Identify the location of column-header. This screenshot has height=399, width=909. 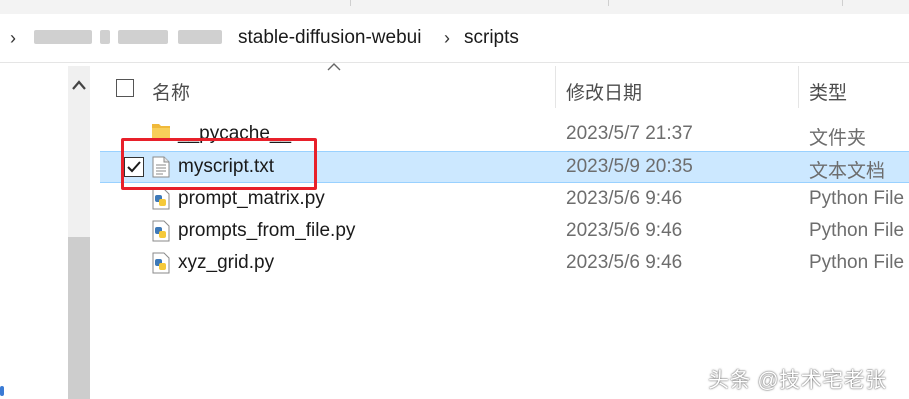
(503, 89).